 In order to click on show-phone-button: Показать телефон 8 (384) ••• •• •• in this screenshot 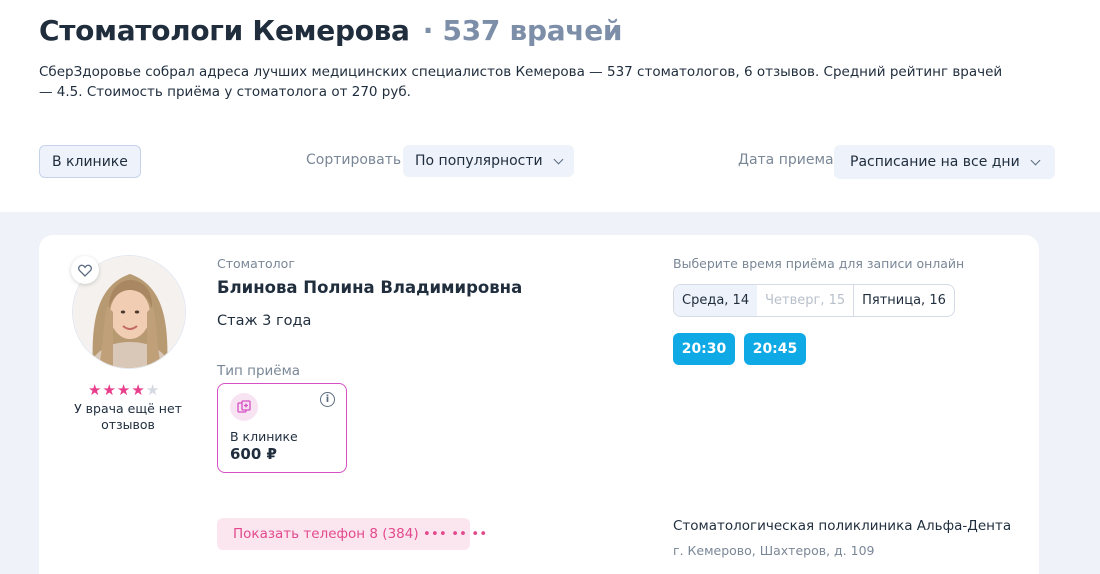, I will do `click(352, 534)`.